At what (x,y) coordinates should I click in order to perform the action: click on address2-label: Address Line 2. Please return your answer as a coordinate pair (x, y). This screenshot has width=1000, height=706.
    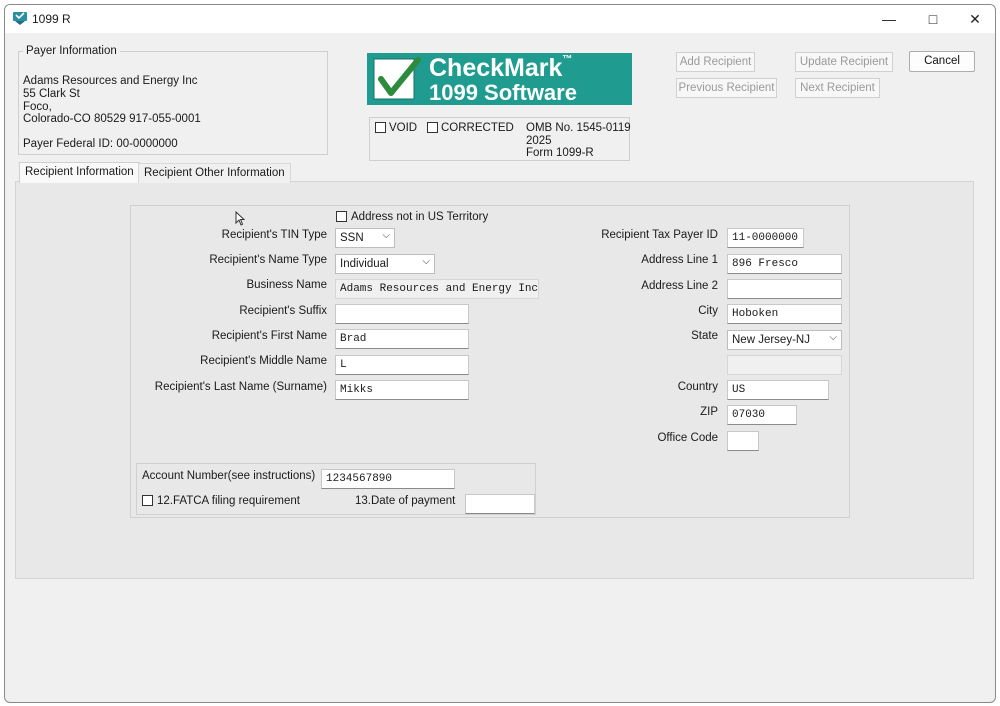
    Looking at the image, I should click on (679, 286).